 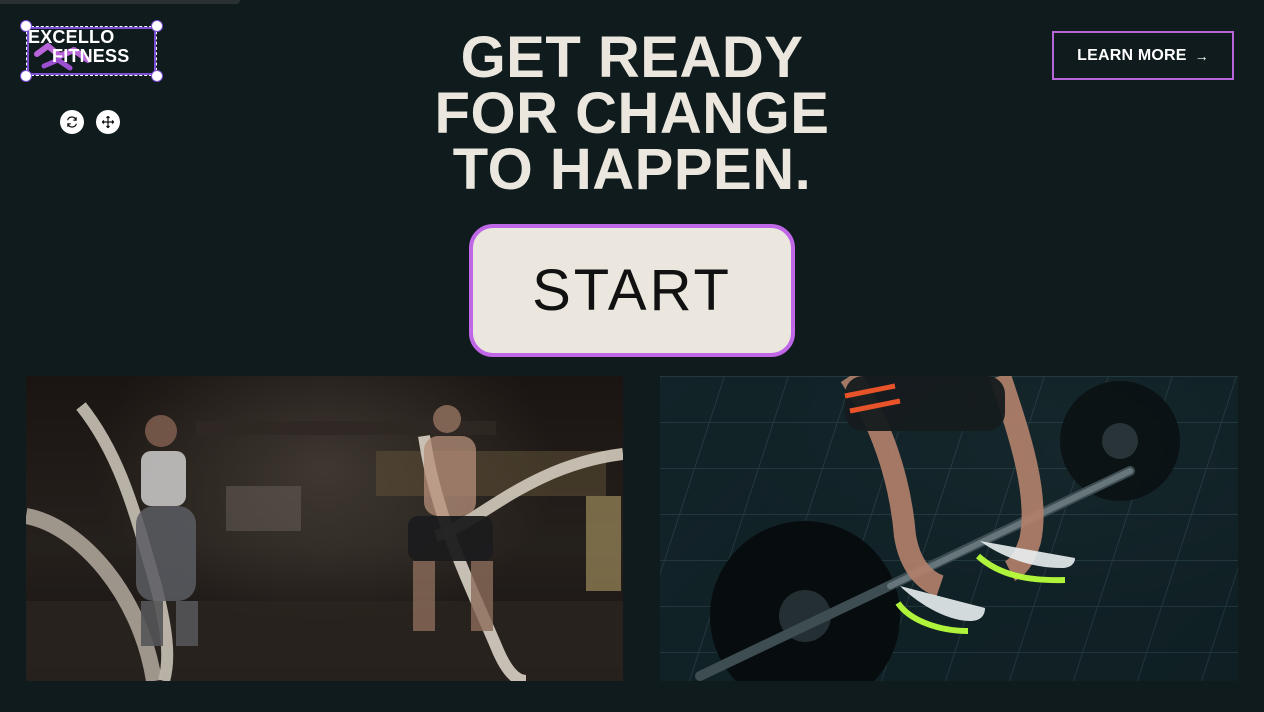 I want to click on learn-more-button: LEARN MORE →, so click(x=1143, y=55).